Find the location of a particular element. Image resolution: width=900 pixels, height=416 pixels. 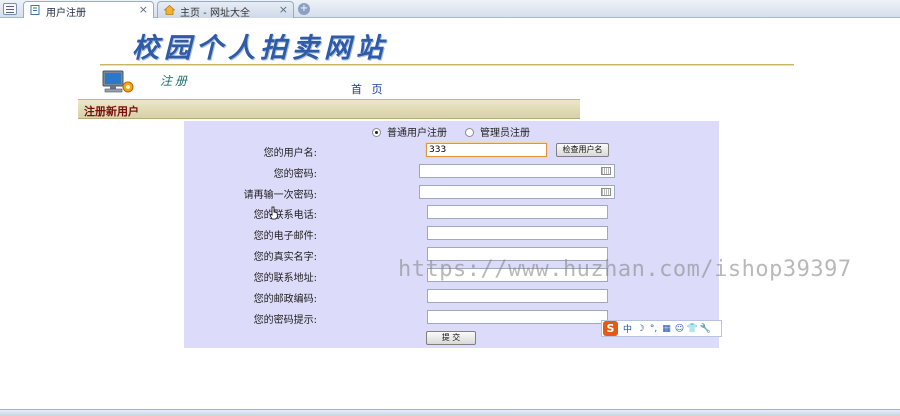

punctuation-icon: °, is located at coordinates (653, 329).